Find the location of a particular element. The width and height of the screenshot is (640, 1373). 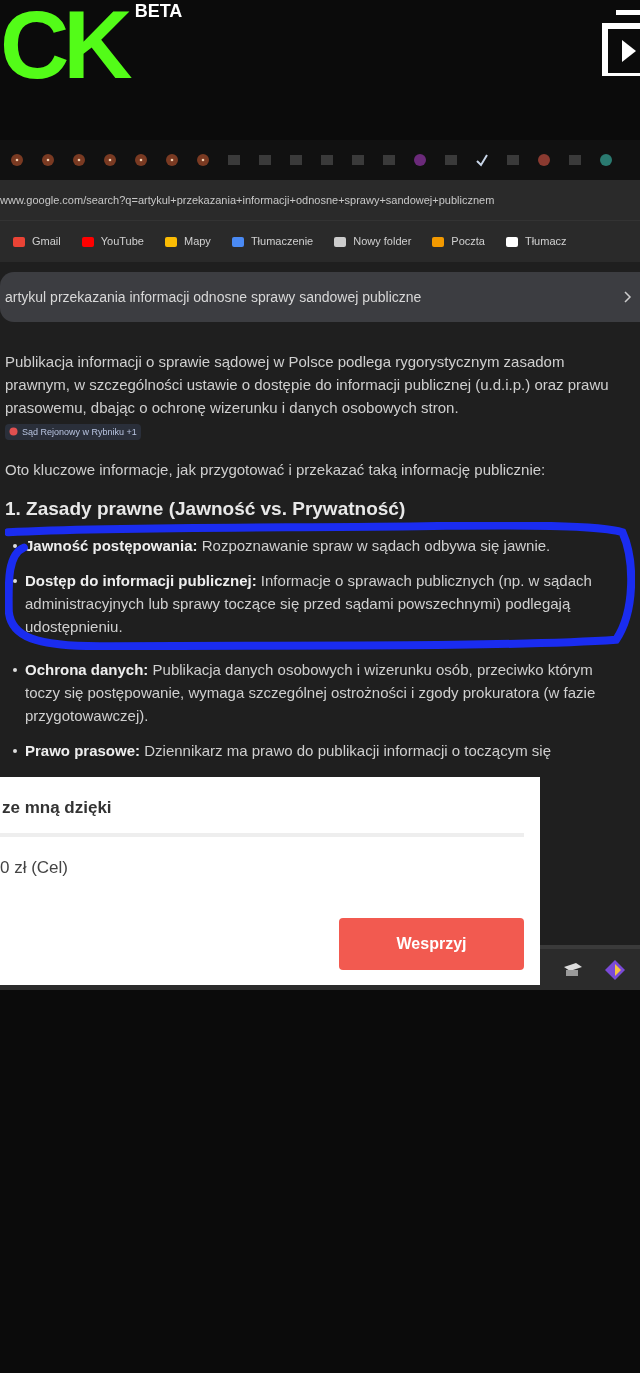

bookmark: YouTube is located at coordinates (112, 241).